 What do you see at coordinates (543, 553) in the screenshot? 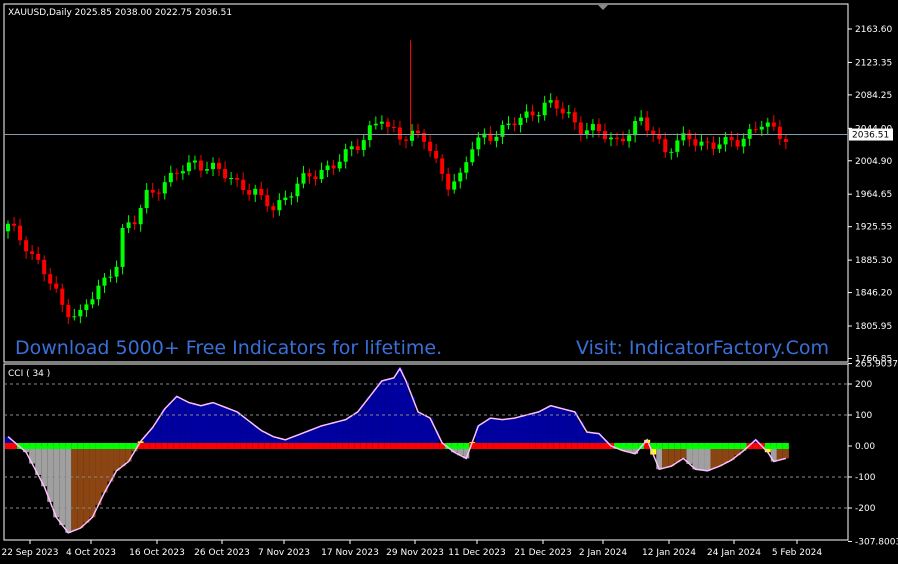
I see `date-axis-label: 21 Dec 2023` at bounding box center [543, 553].